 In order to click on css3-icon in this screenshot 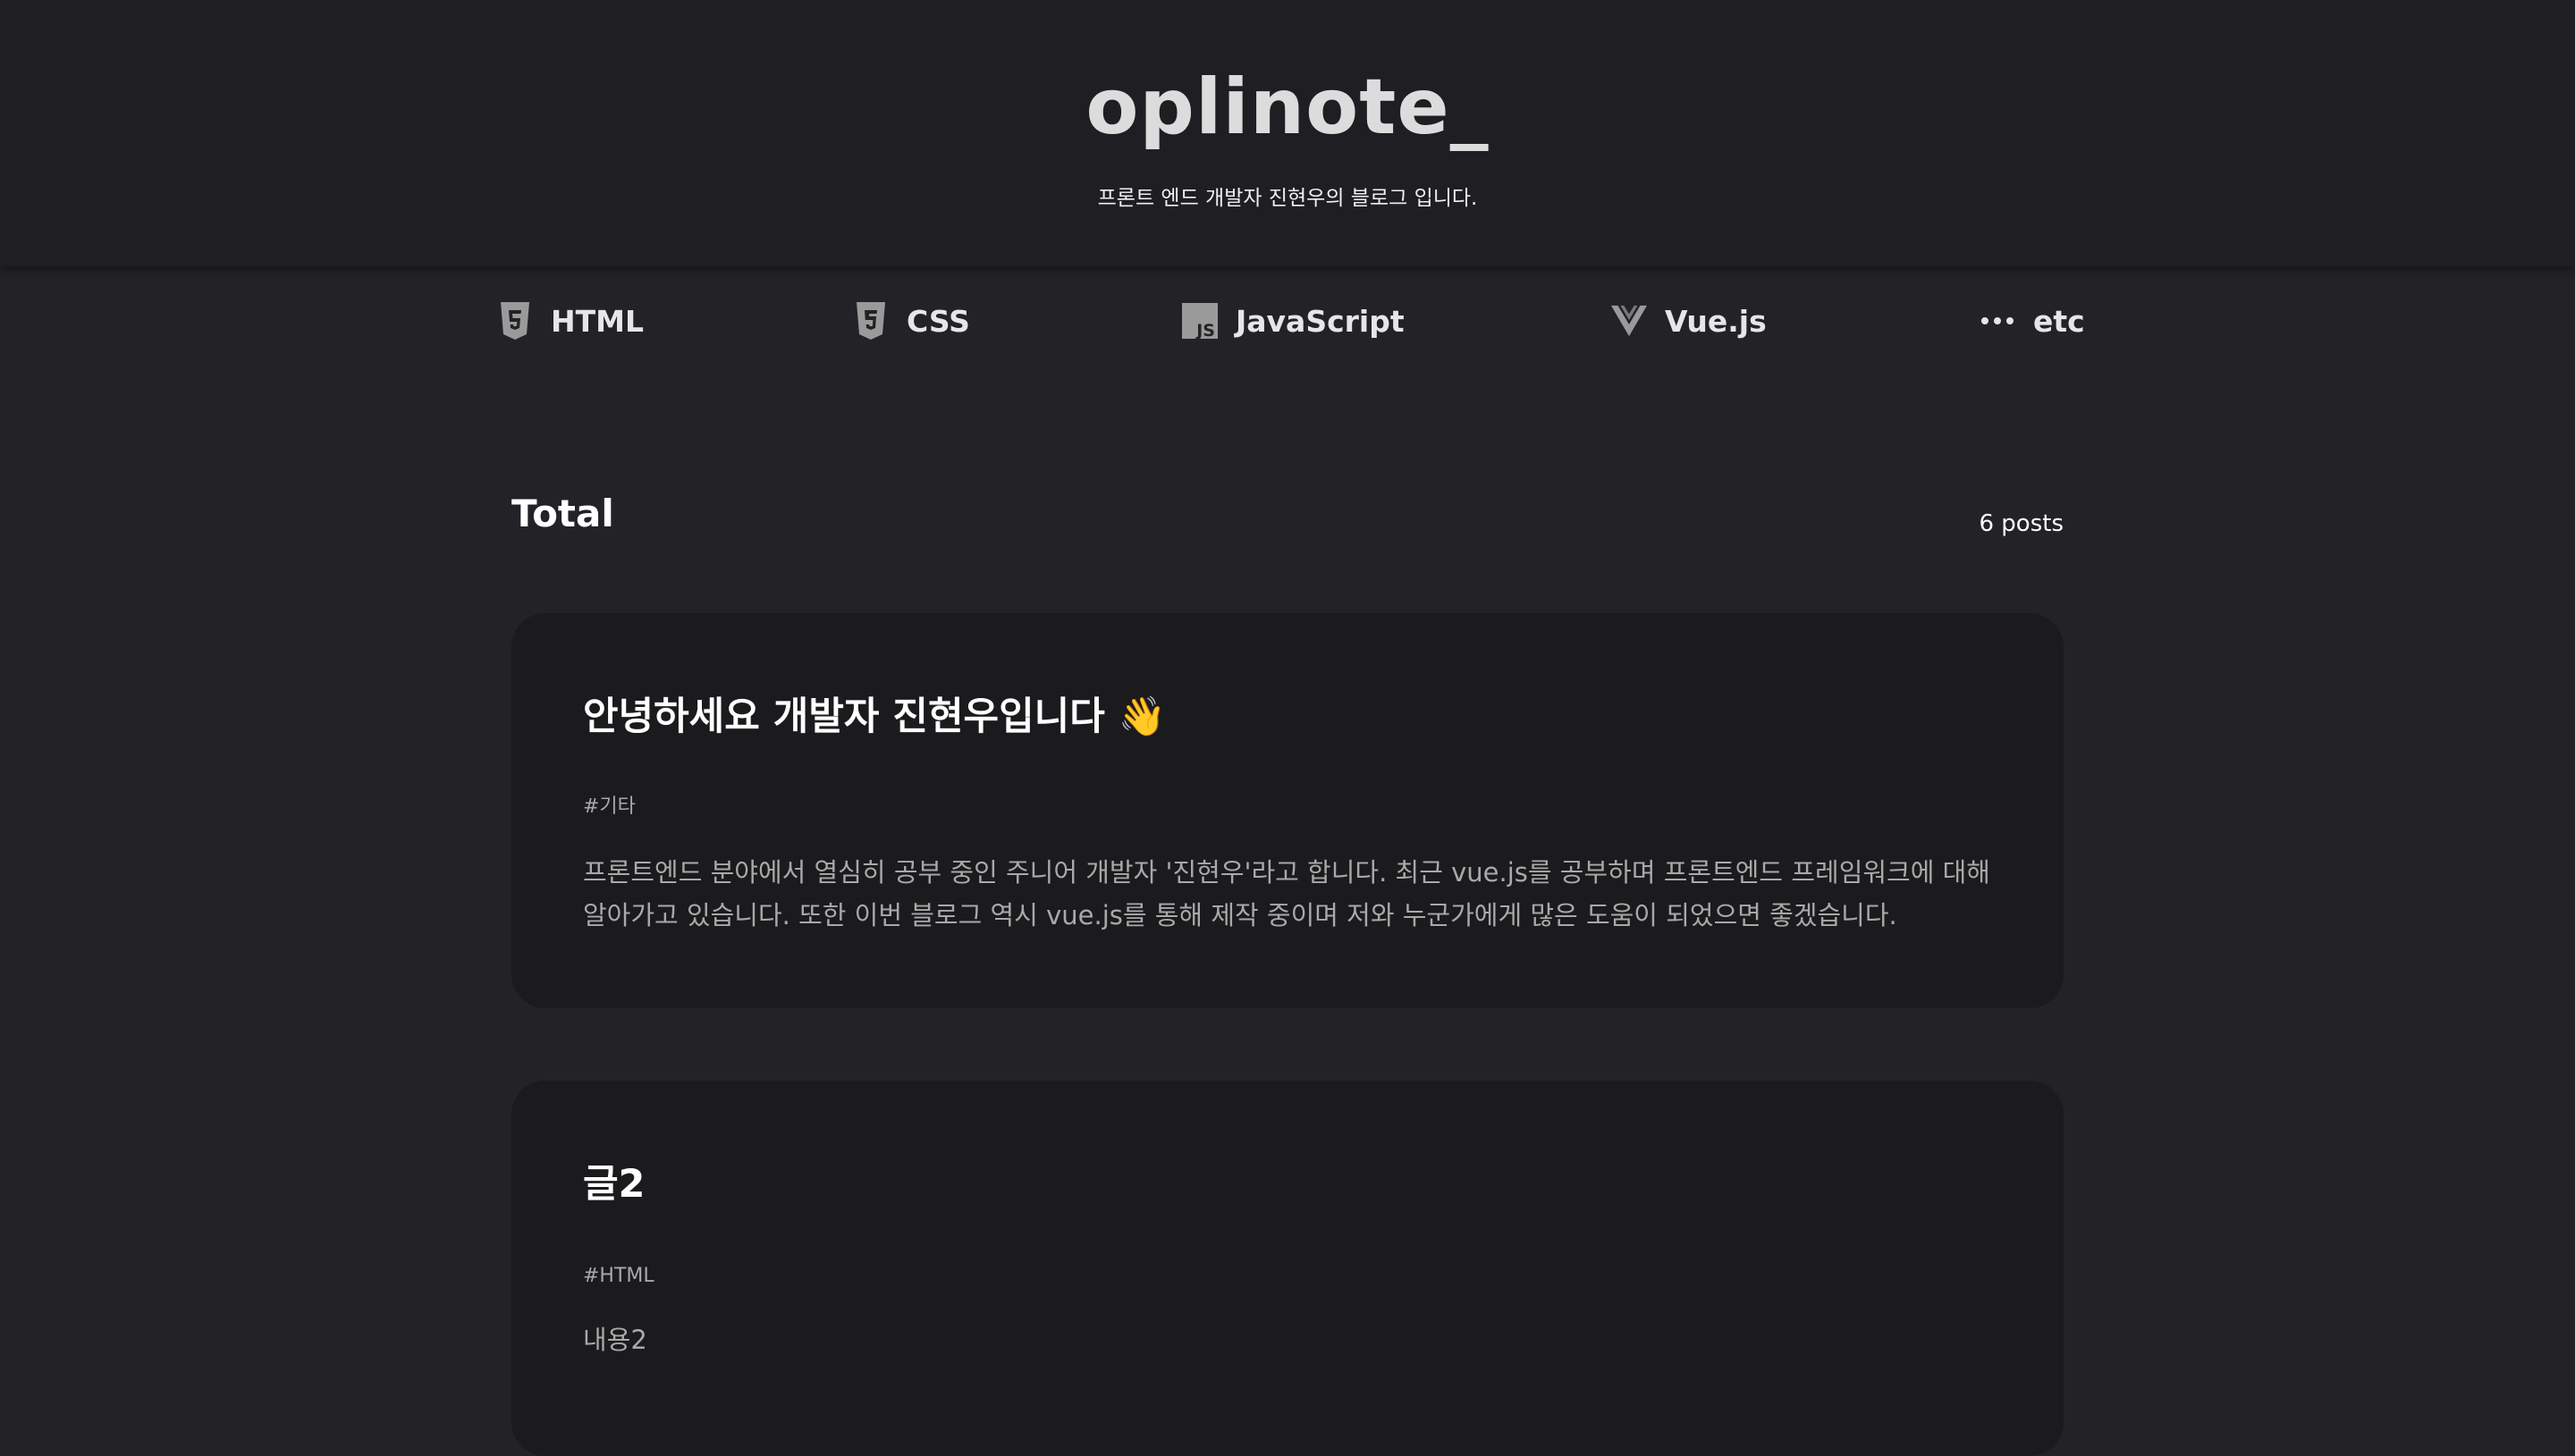, I will do `click(871, 321)`.